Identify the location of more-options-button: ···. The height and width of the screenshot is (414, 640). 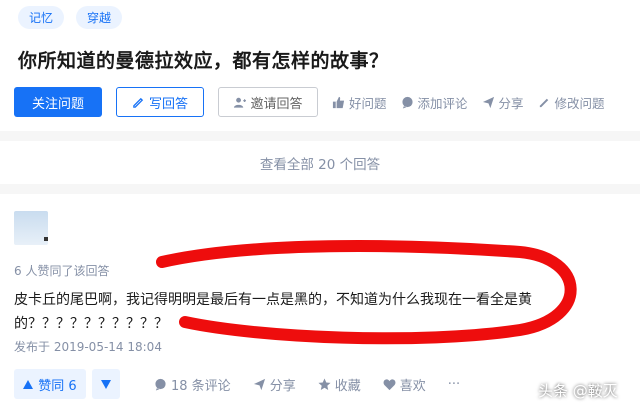
(454, 384).